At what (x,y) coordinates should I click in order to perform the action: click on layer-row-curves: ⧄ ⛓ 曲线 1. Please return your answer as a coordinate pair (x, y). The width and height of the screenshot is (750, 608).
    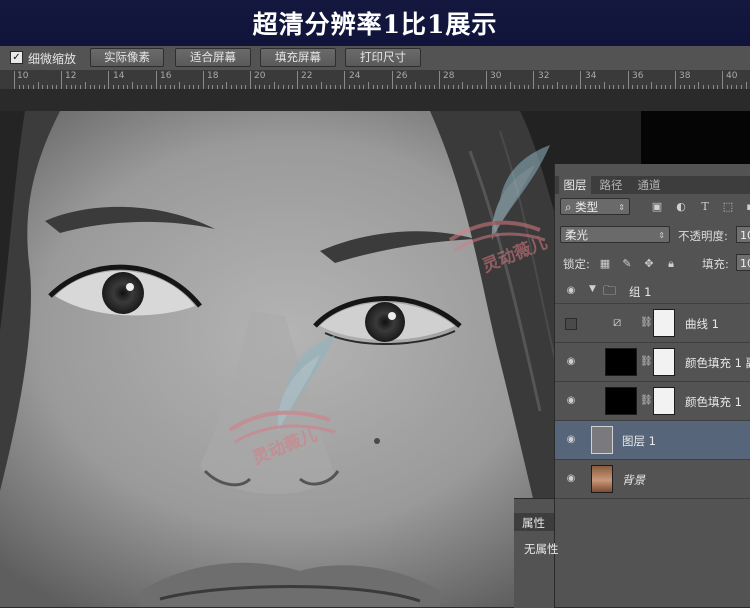
    Looking at the image, I should click on (652, 323).